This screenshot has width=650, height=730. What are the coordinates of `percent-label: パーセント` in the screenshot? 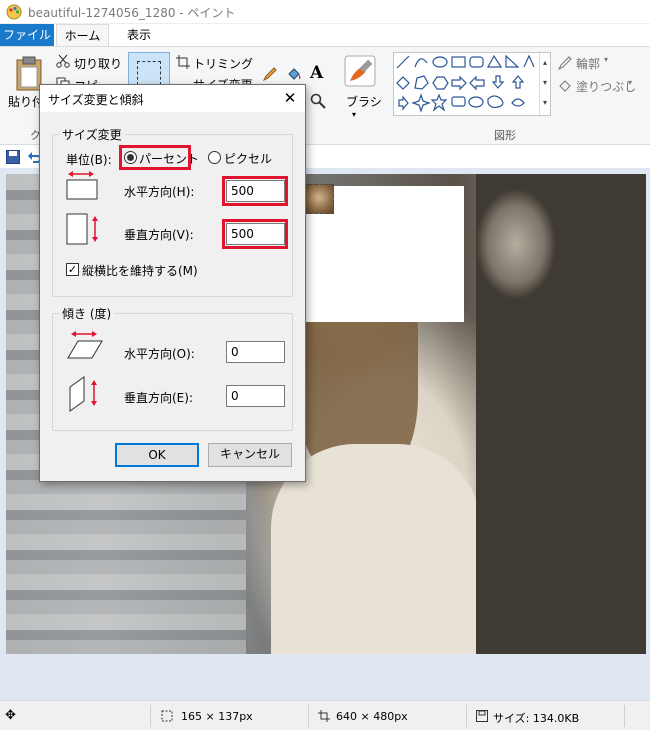 It's located at (169, 158).